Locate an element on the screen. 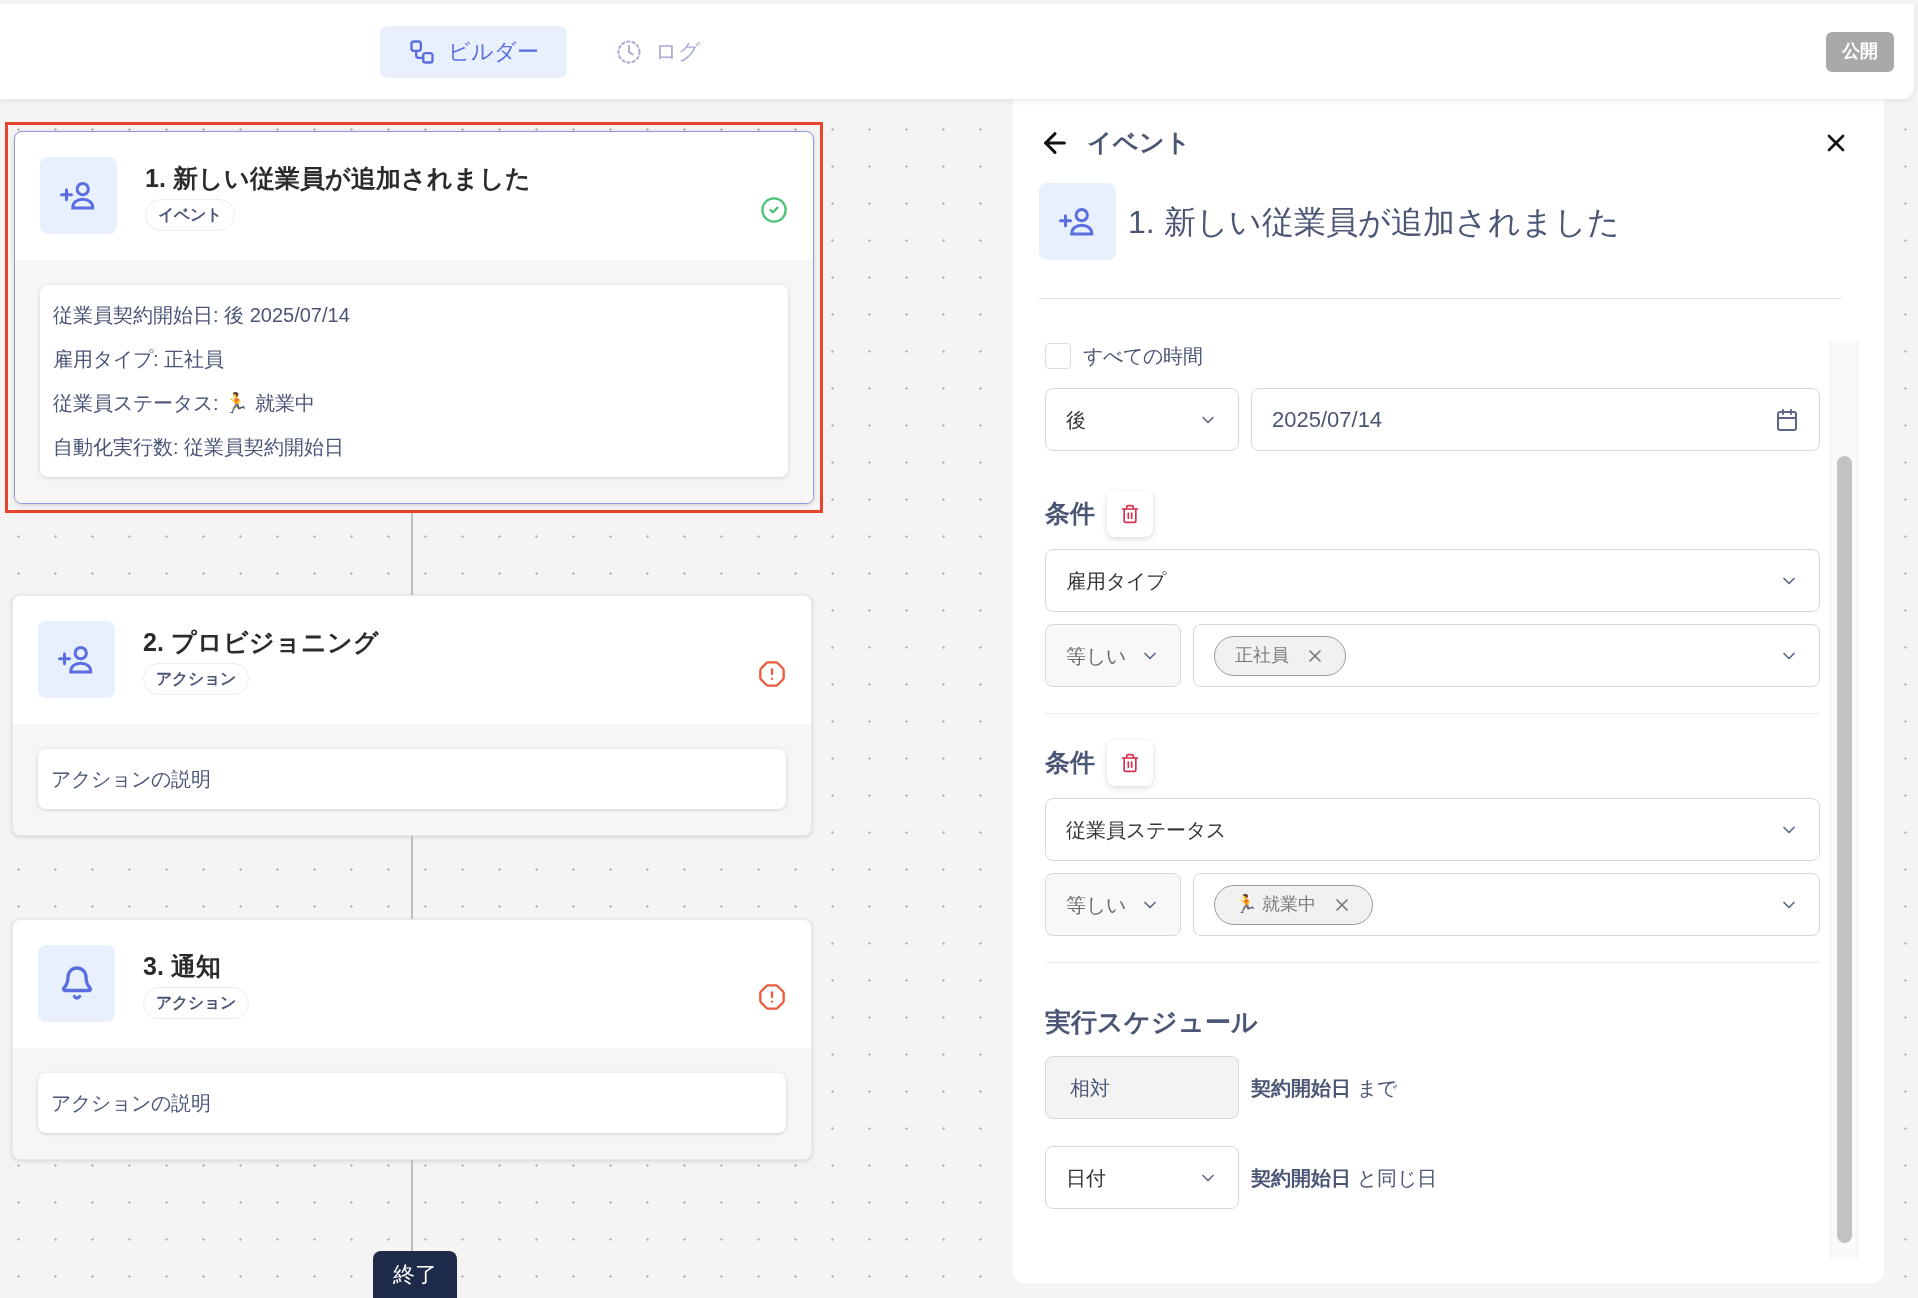 The height and width of the screenshot is (1298, 1918). calendar-icon is located at coordinates (1787, 419).